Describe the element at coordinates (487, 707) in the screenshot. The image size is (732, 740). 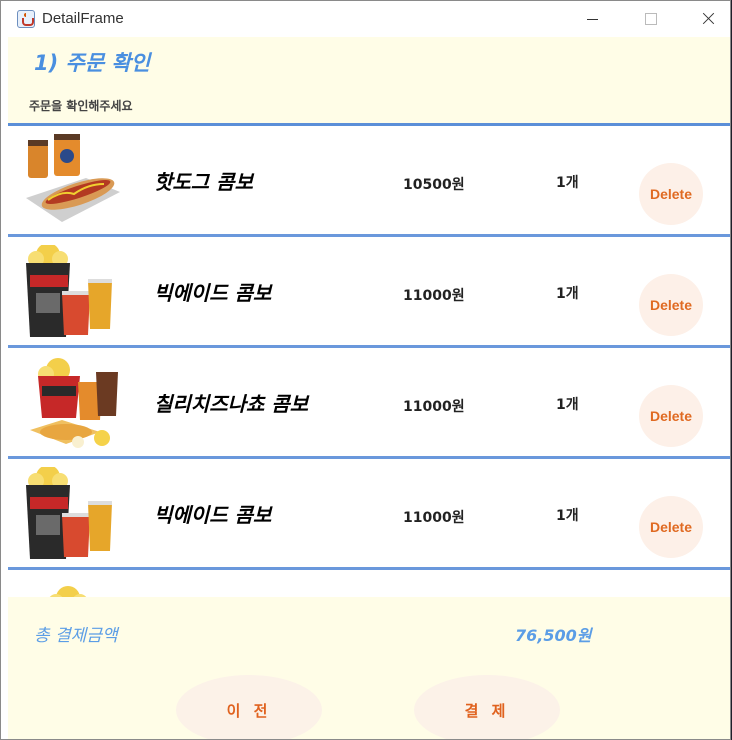
I see `pay-button: 결 제` at that location.